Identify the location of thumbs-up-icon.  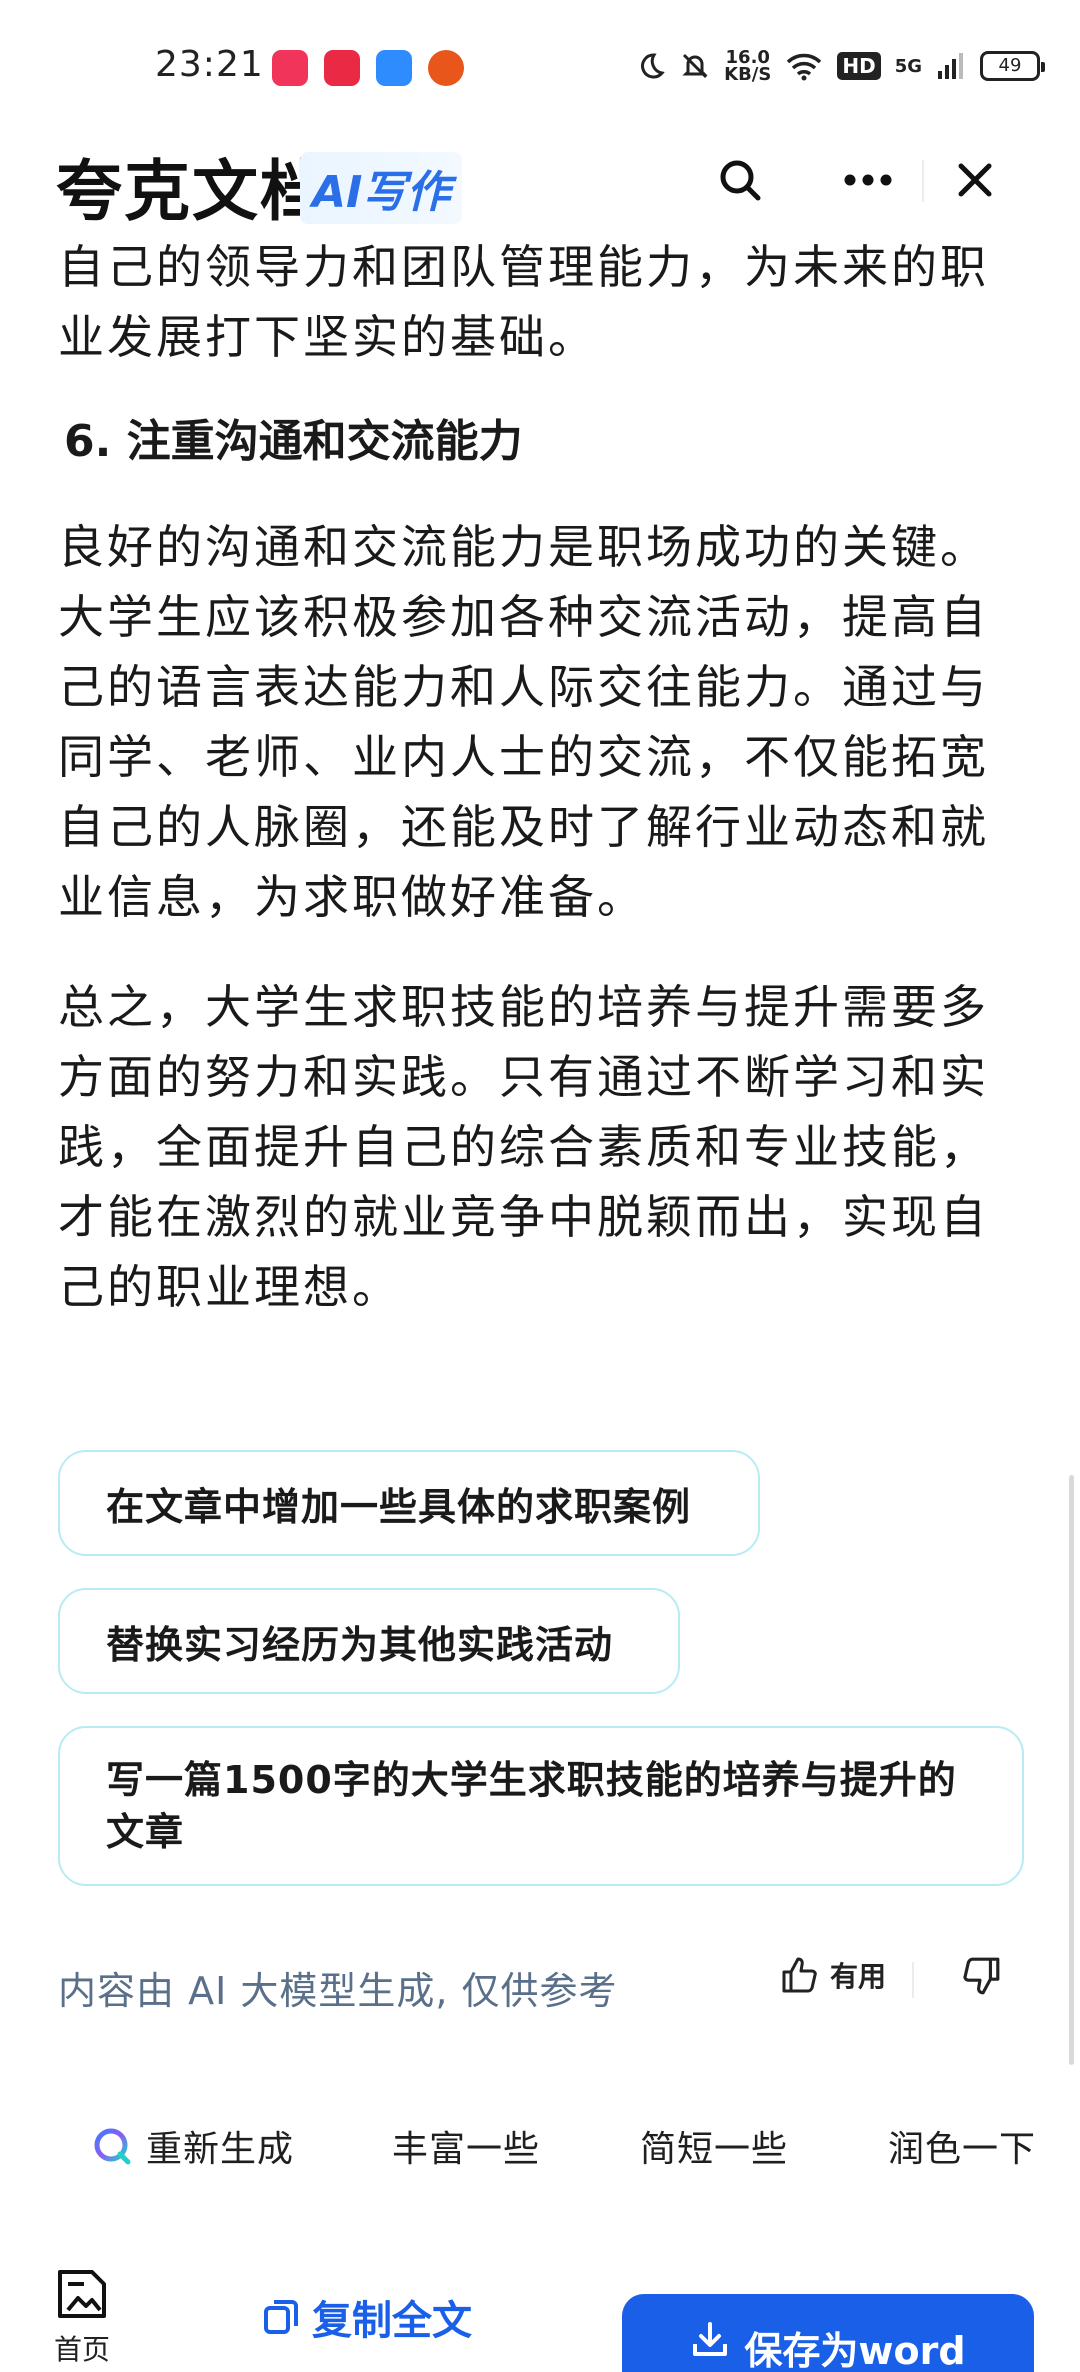
(799, 1975).